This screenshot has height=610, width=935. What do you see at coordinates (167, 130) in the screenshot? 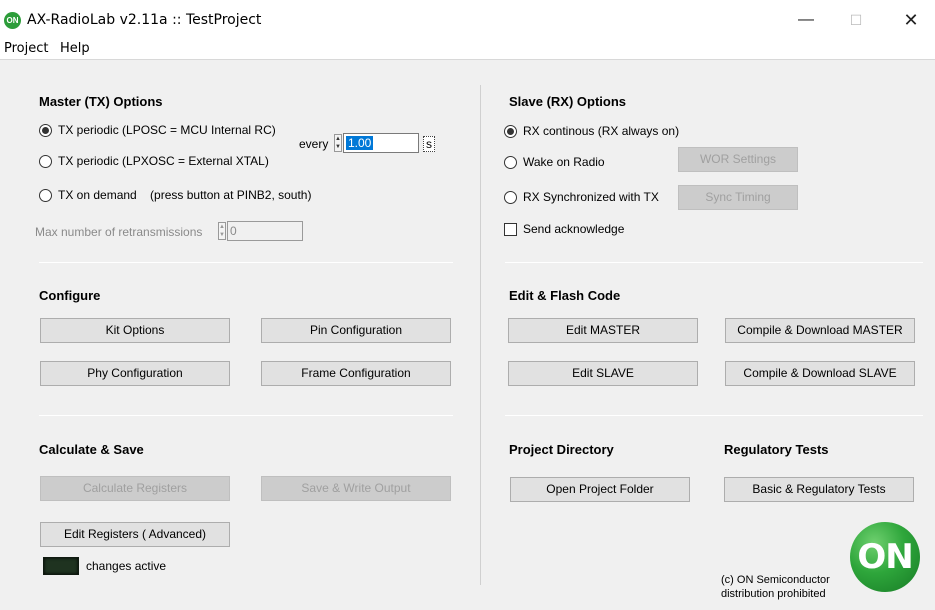
I see `radio-label: TX periodic (LPOSC = MCU Internal RC)` at bounding box center [167, 130].